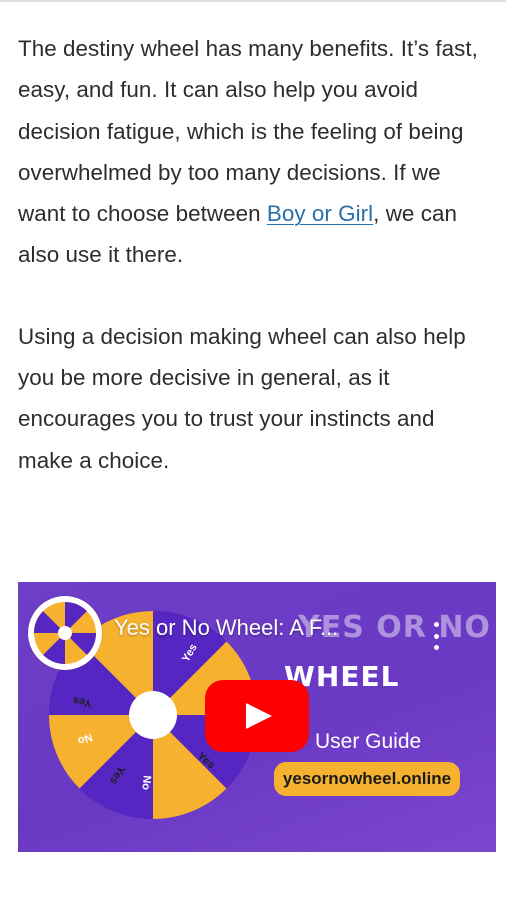 The image size is (506, 900). I want to click on play-button, so click(257, 716).